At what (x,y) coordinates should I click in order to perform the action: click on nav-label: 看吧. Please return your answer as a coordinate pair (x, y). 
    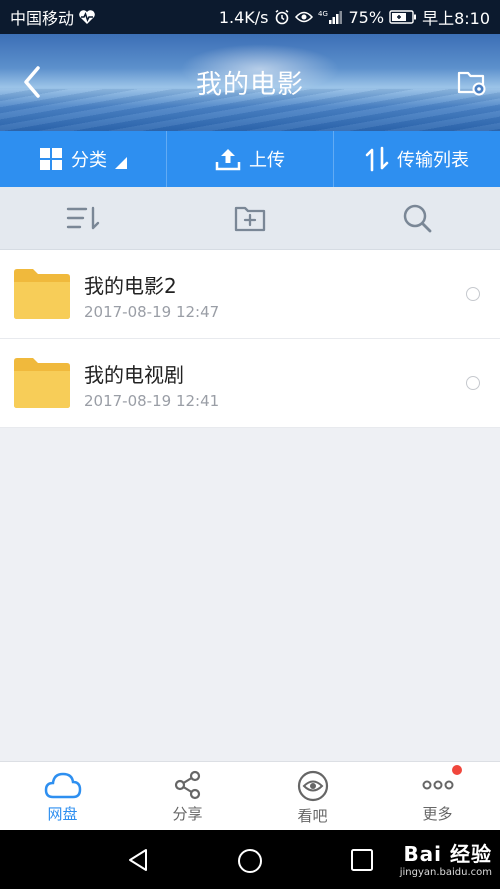
    Looking at the image, I should click on (312, 816).